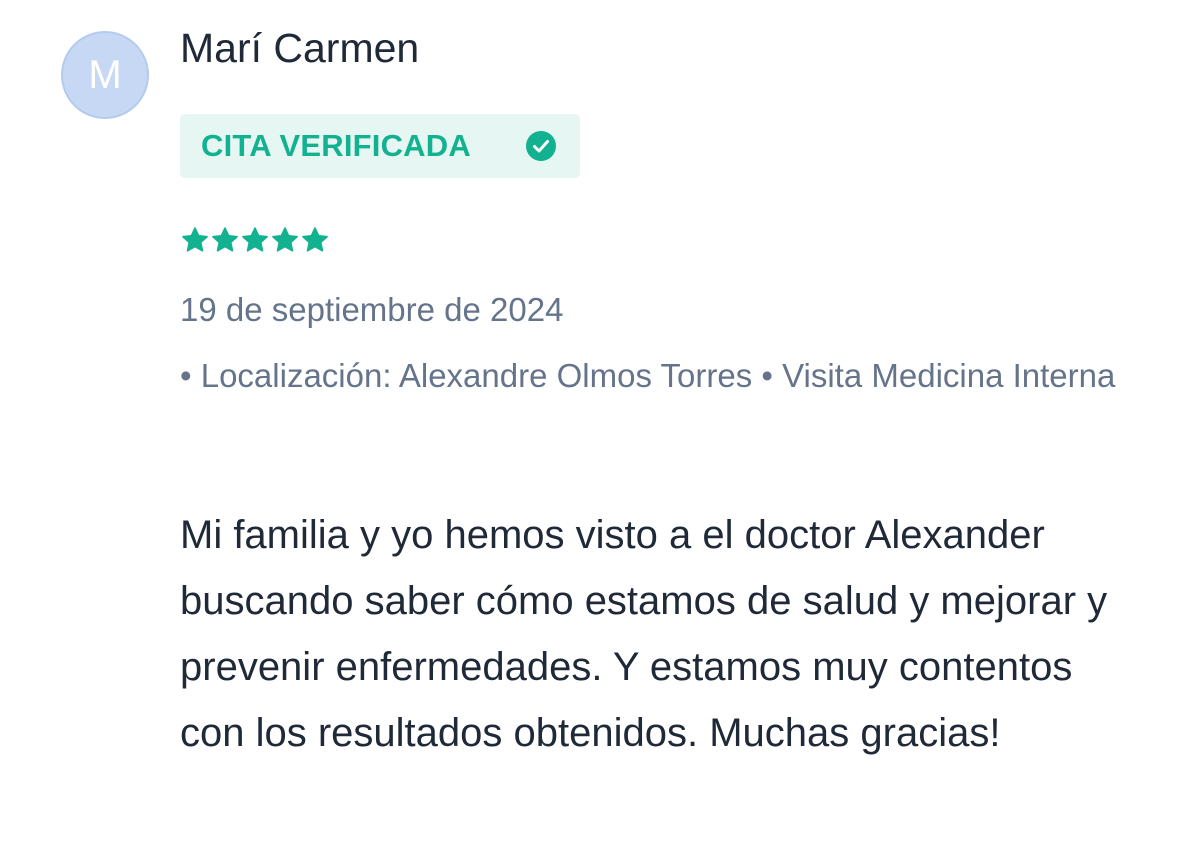 Image resolution: width=1179 pixels, height=843 pixels. I want to click on review-date: 19 de septiembre de 2024, so click(372, 309).